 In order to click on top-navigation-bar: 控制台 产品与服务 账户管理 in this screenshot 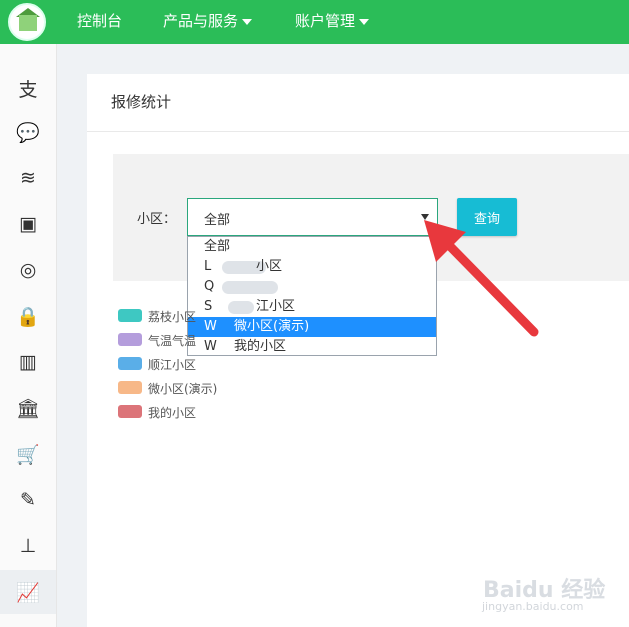, I will do `click(314, 22)`.